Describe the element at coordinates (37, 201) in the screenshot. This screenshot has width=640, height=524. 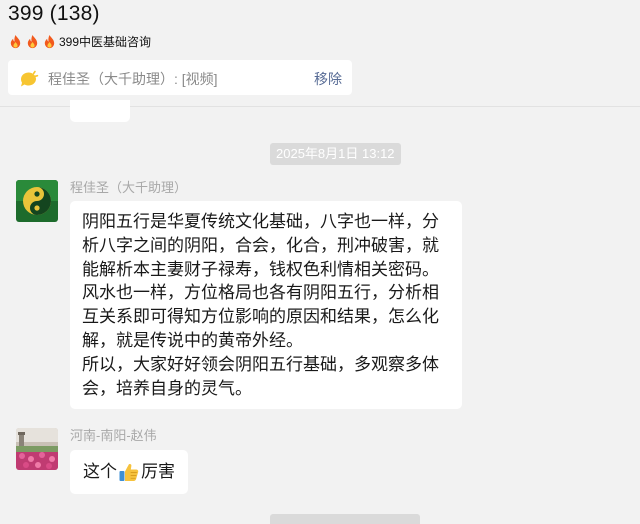
I see `yin-yang-avatar` at that location.